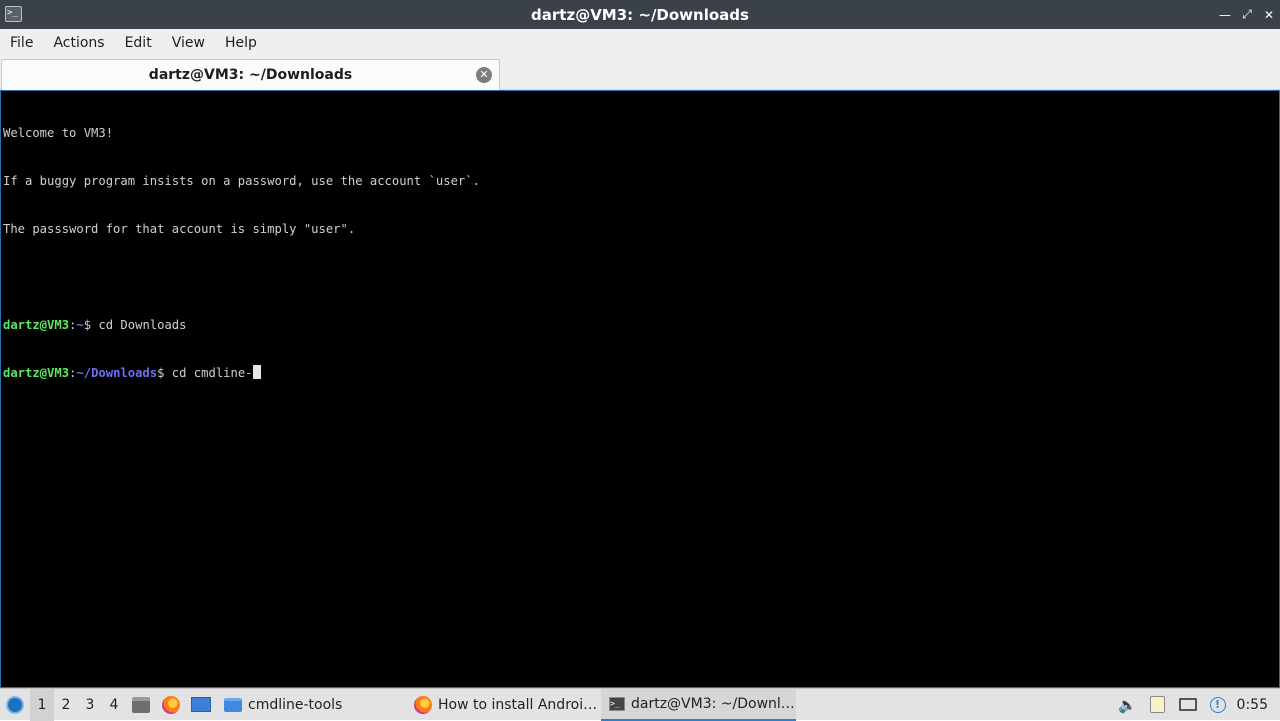 Image resolution: width=1280 pixels, height=721 pixels. I want to click on tab-terminal: dartz@VM3: ~/Downloads ✕, so click(250, 74).